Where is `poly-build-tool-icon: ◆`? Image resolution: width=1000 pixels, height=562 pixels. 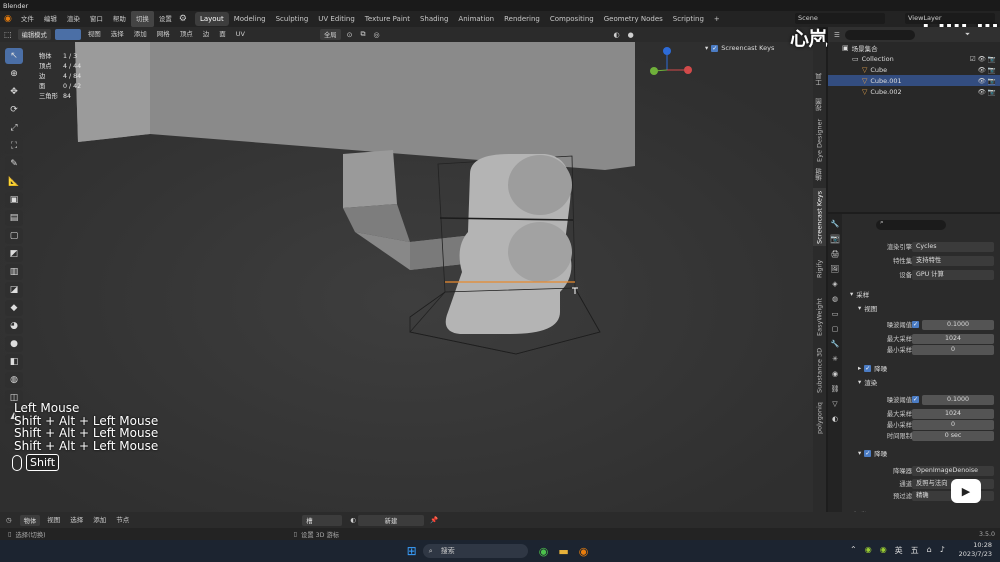 poly-build-tool-icon: ◆ is located at coordinates (14, 308).